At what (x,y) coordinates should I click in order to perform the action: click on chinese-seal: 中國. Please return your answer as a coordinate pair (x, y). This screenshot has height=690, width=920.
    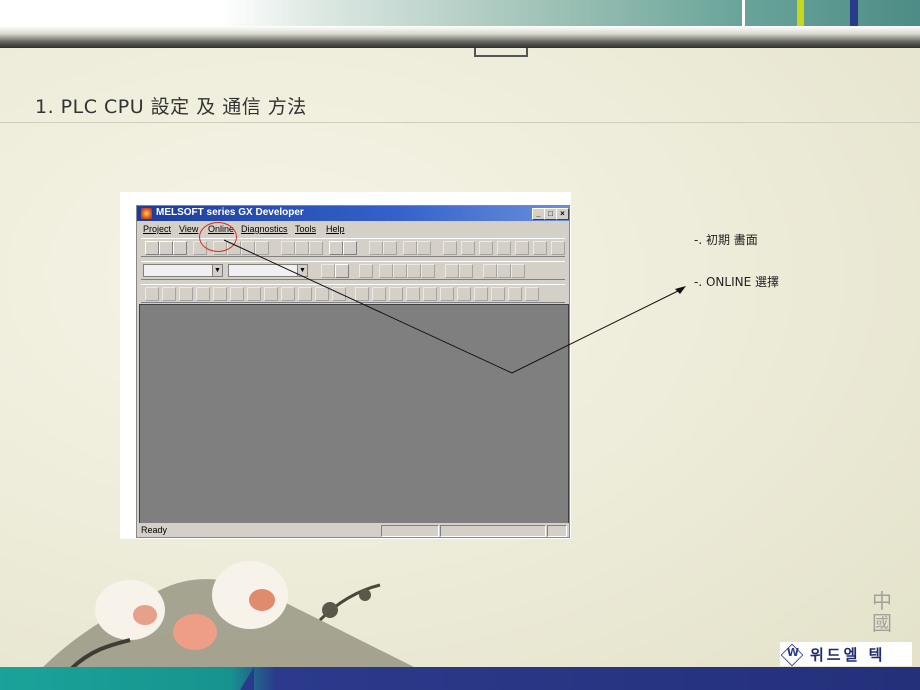
    Looking at the image, I should click on (882, 612).